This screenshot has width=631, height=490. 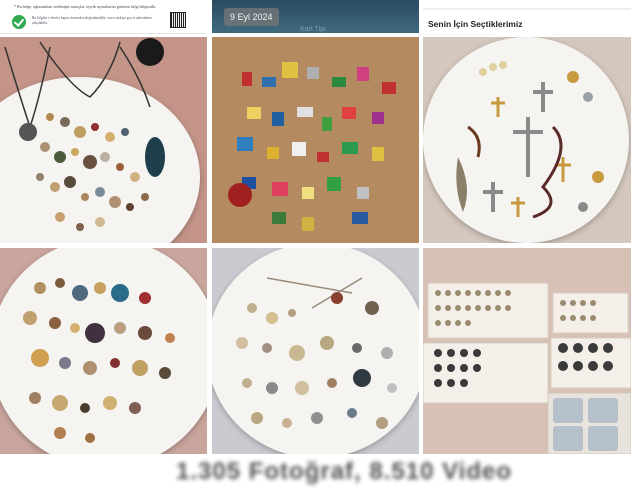 I want to click on check-icon, so click(x=19, y=22).